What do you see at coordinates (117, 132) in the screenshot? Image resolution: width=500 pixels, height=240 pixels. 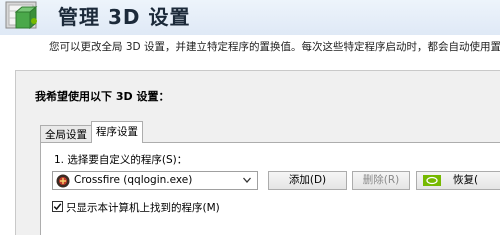 I see `tab-program-settings: 程序设置` at bounding box center [117, 132].